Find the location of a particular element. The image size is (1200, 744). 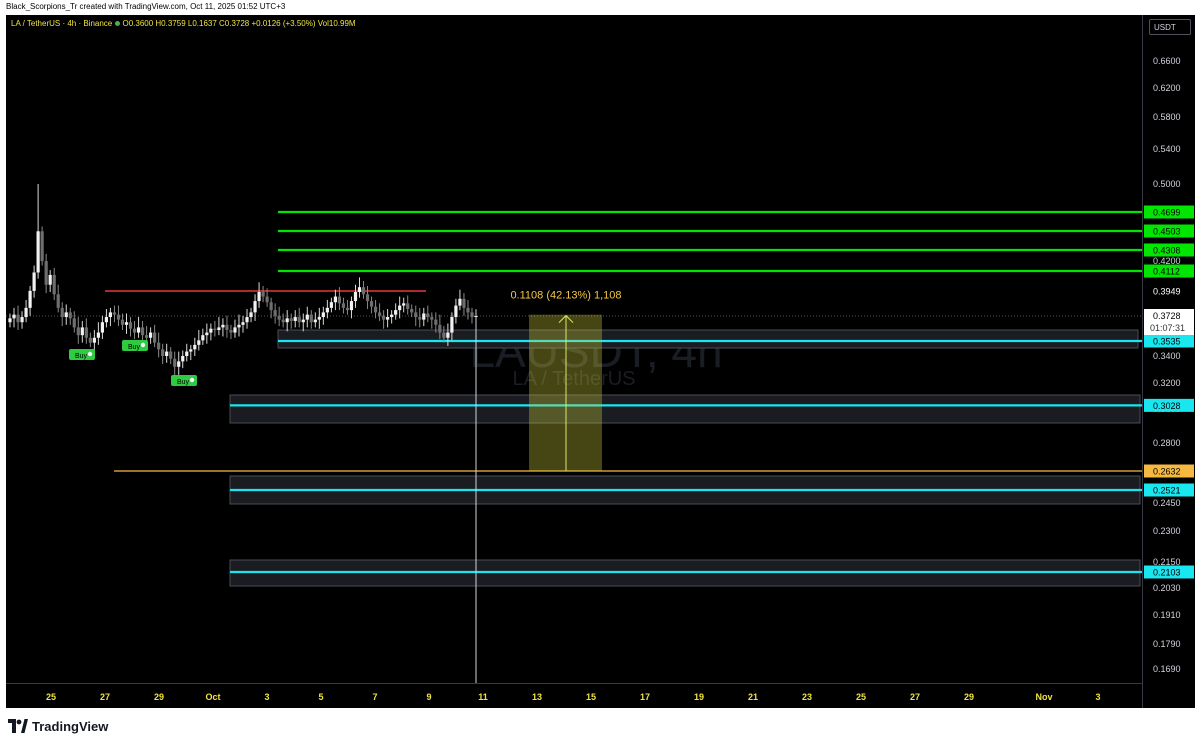

resistance-price-label-text: 0.4503 is located at coordinates (1167, 232).